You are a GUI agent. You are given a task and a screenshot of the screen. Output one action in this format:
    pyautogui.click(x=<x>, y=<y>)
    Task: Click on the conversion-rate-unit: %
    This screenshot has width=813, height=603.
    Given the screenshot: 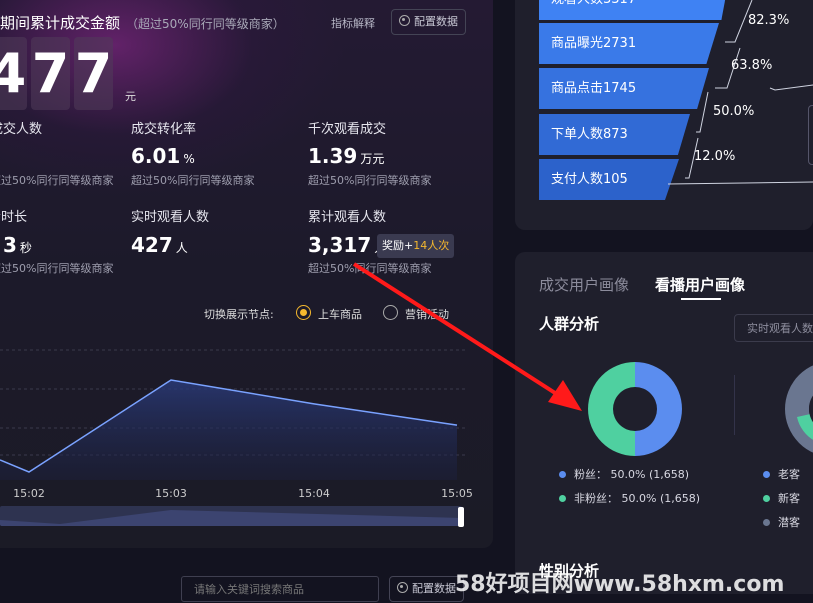 What is the action you would take?
    pyautogui.click(x=189, y=159)
    